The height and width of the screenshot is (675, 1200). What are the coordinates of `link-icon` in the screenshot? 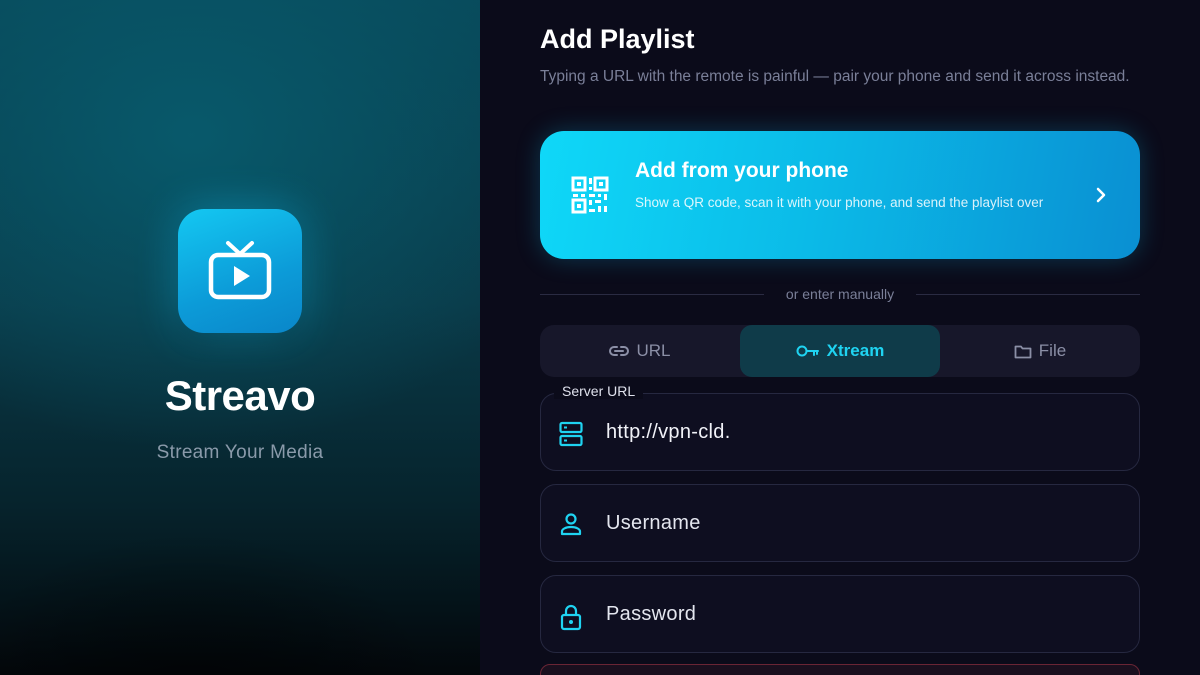 It's located at (619, 351).